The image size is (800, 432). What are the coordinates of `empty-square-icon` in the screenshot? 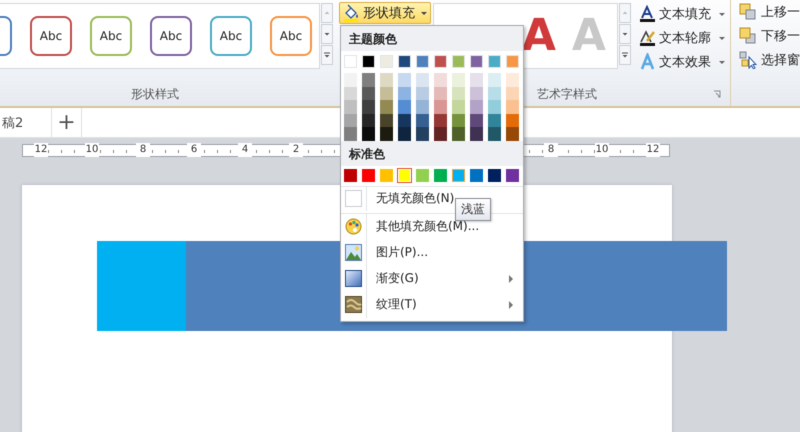 It's located at (353, 198).